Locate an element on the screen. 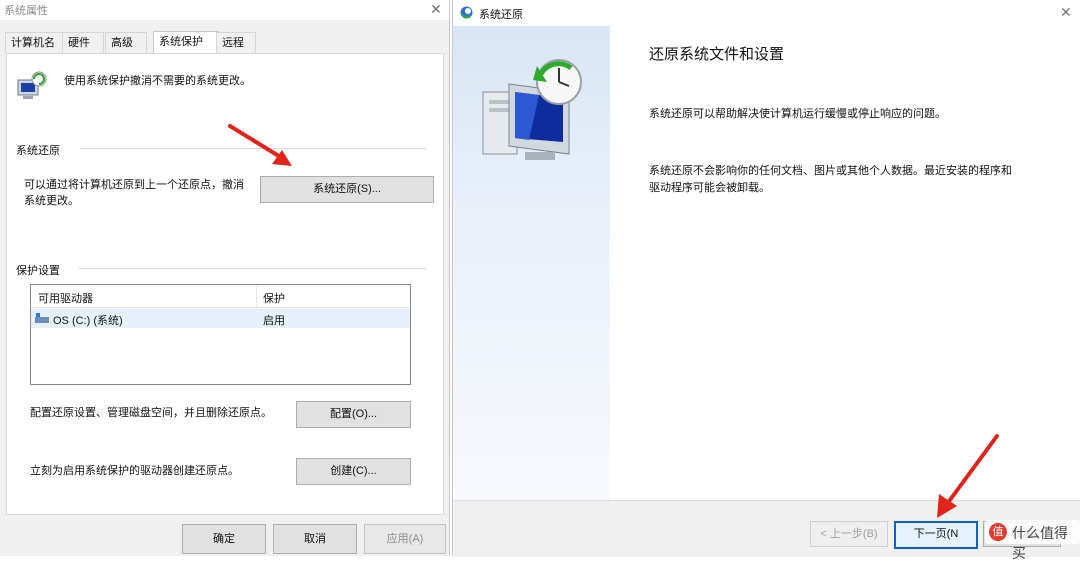  tab-remote: 远程 is located at coordinates (236, 42).